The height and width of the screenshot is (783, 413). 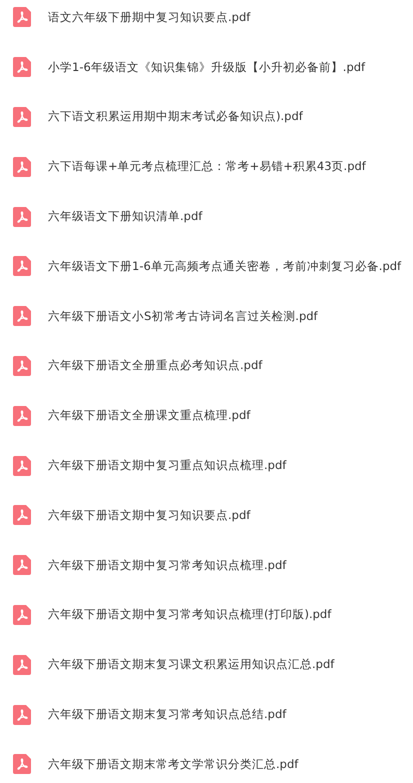 I want to click on file-name: 六年级下册语文期中复习常考知识点梳理(打印版).pdf, so click(x=190, y=614).